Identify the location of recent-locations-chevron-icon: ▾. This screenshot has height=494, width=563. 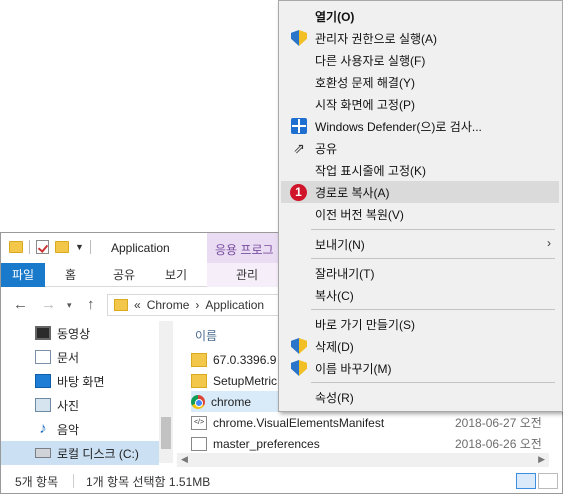
(69, 305).